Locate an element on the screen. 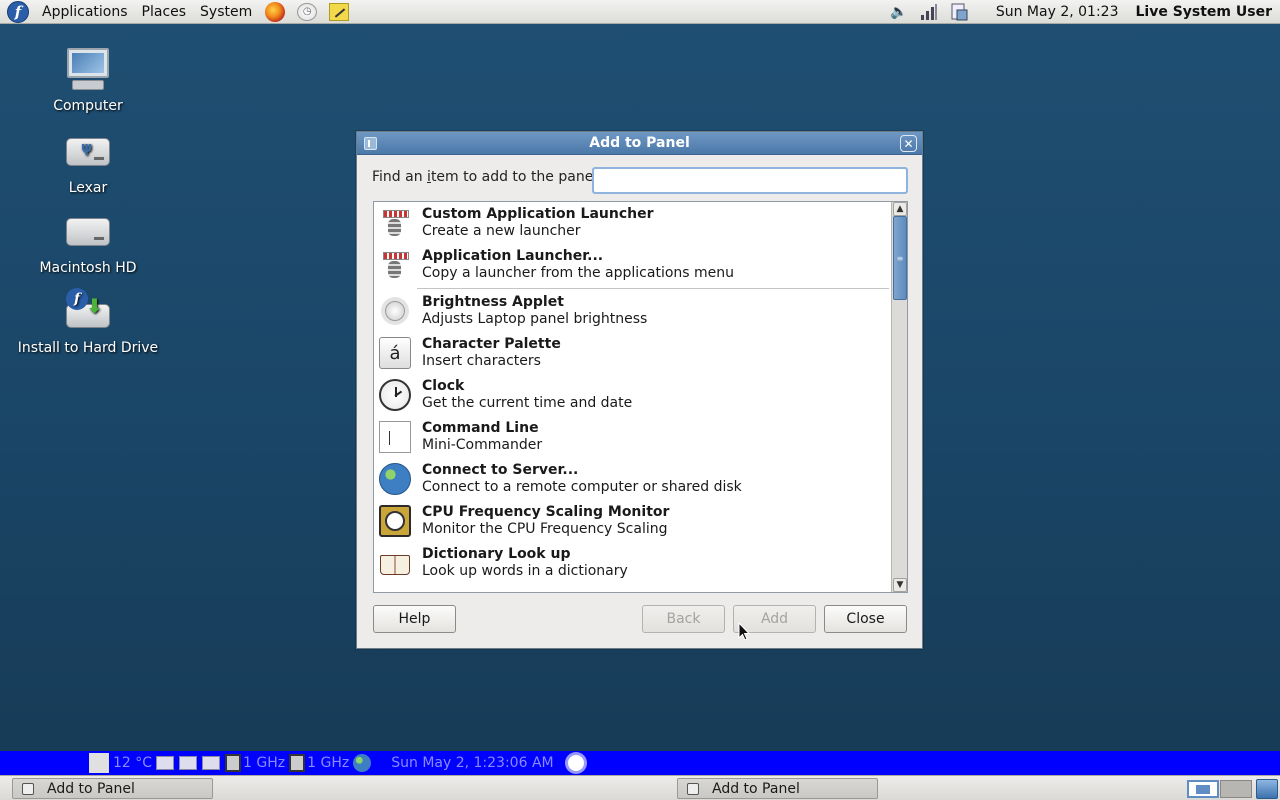  list-item: Clock Get the current time and date is located at coordinates (632, 395).